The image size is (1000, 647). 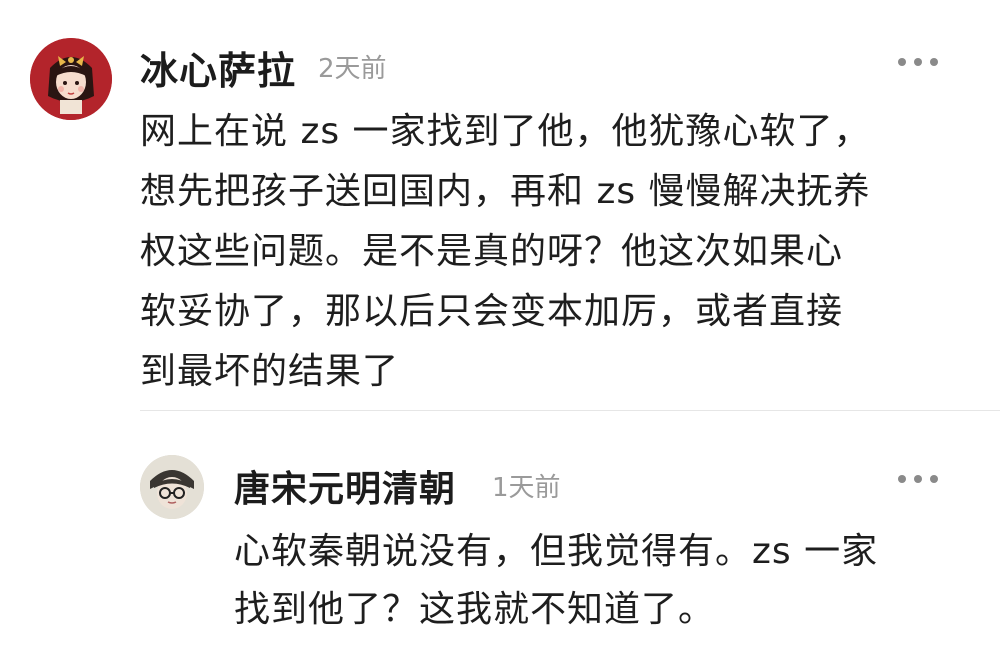 I want to click on reply-author-name: 唐宋元明清朝, so click(x=345, y=486).